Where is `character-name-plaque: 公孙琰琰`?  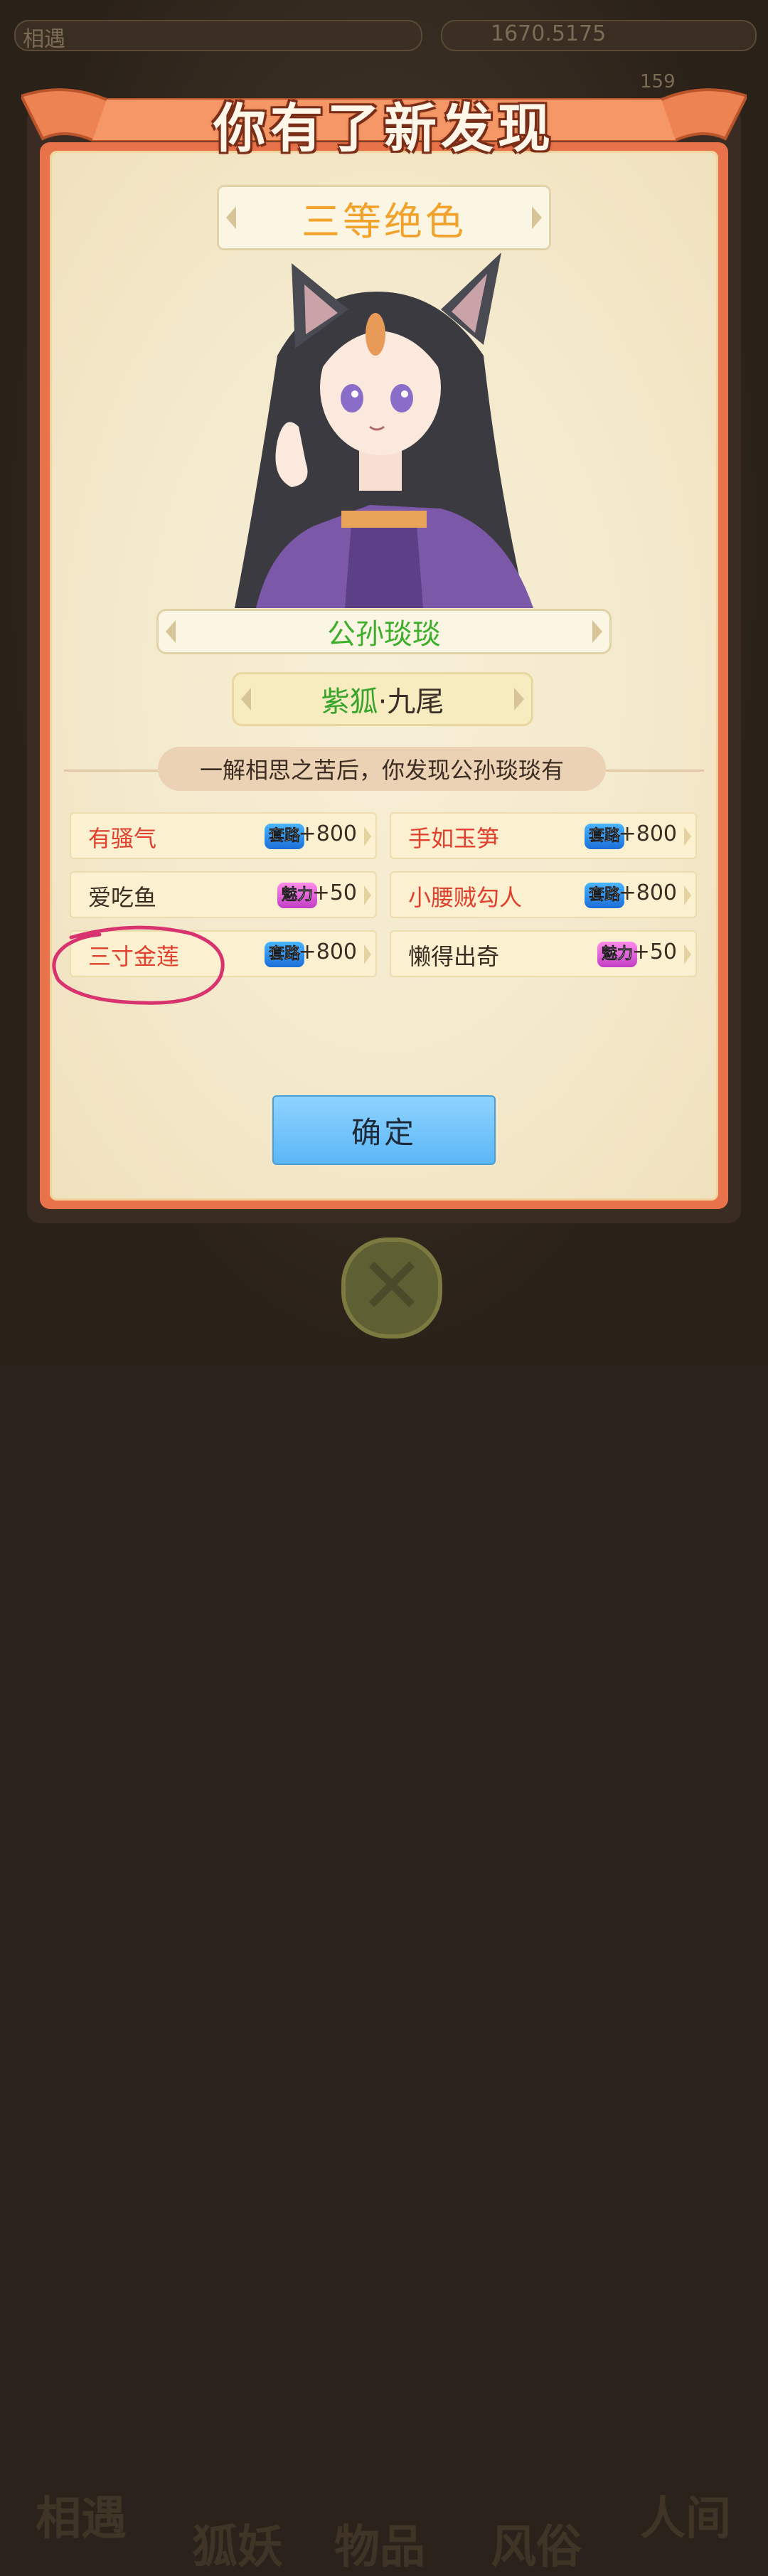
character-name-plaque: 公孙琰琰 is located at coordinates (384, 631).